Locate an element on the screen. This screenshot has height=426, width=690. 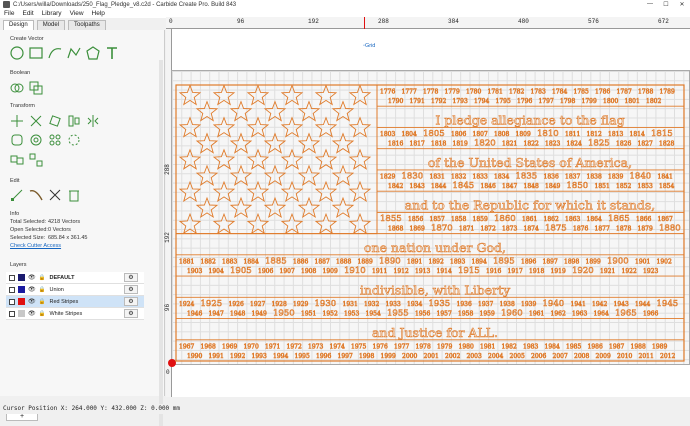
rotate-tool-icon is located at coordinates (55, 121).